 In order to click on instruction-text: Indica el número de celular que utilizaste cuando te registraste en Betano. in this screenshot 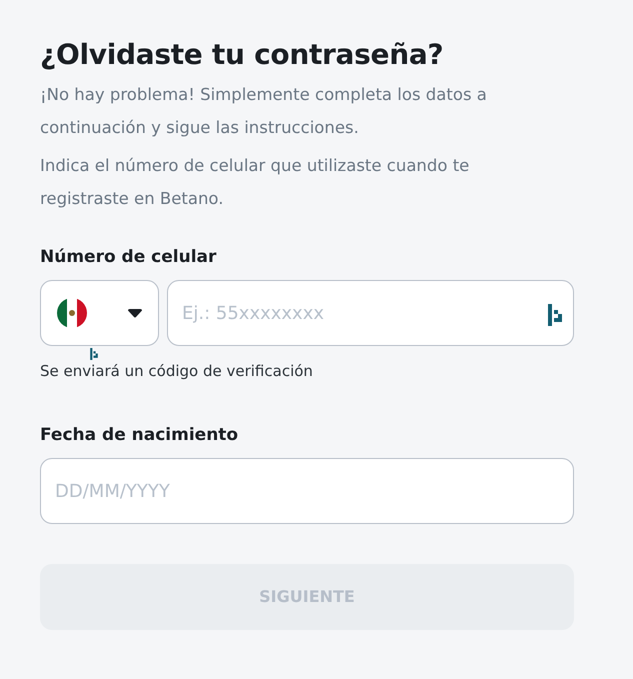, I will do `click(255, 182)`.